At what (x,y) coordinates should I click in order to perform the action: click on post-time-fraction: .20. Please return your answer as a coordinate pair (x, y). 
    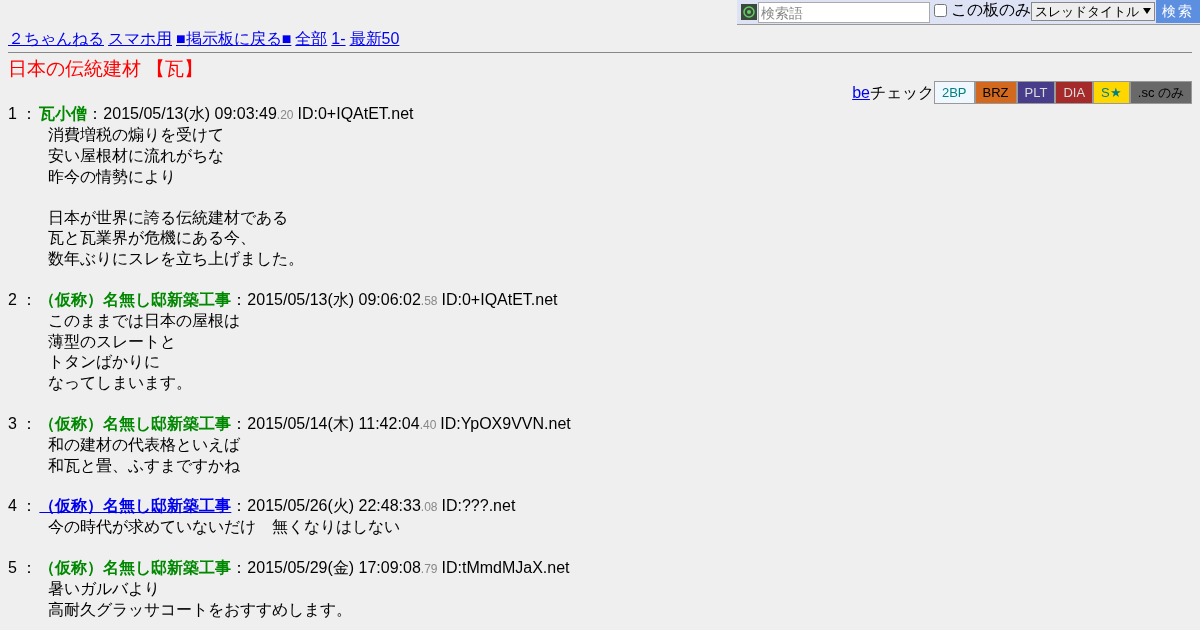
    Looking at the image, I should click on (285, 115).